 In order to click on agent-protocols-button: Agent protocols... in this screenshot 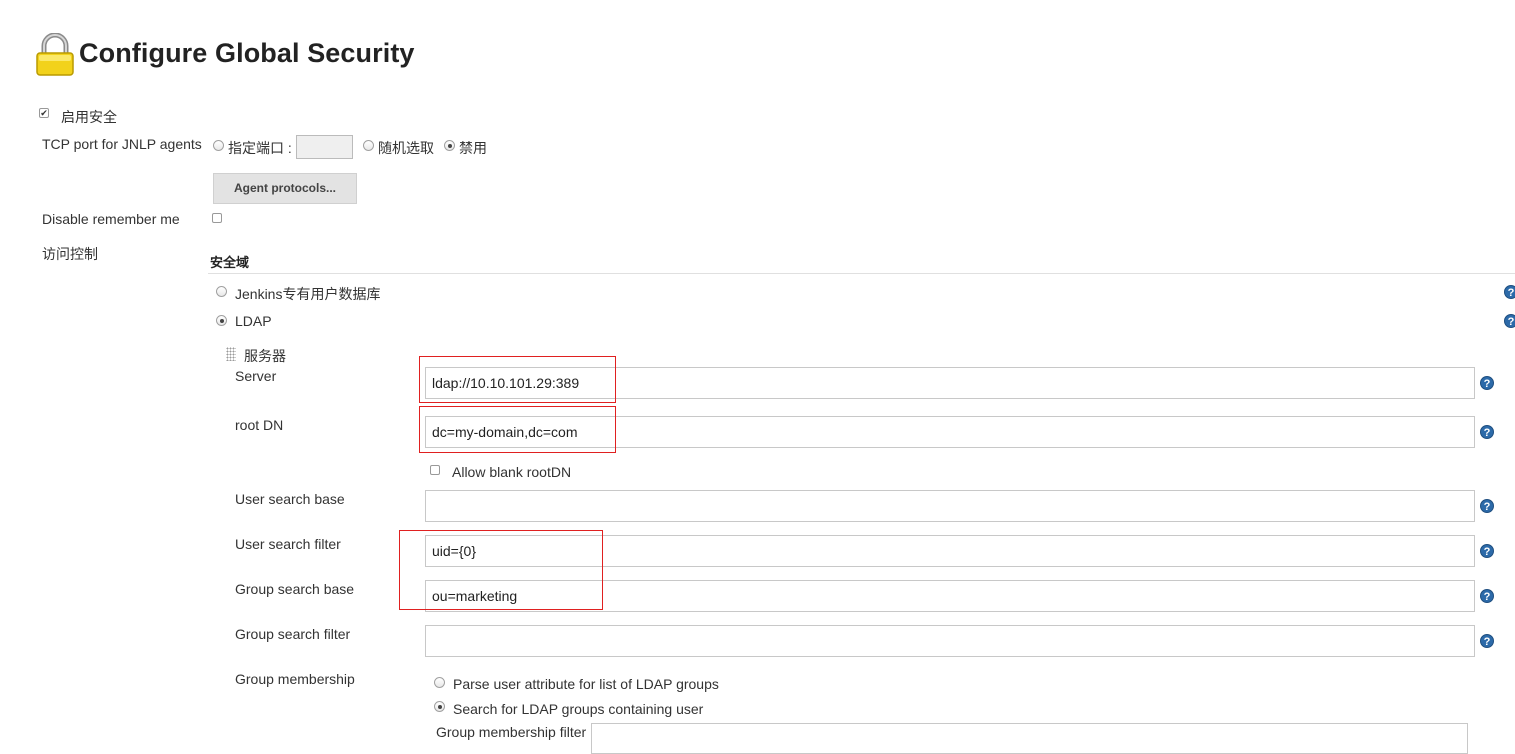, I will do `click(285, 188)`.